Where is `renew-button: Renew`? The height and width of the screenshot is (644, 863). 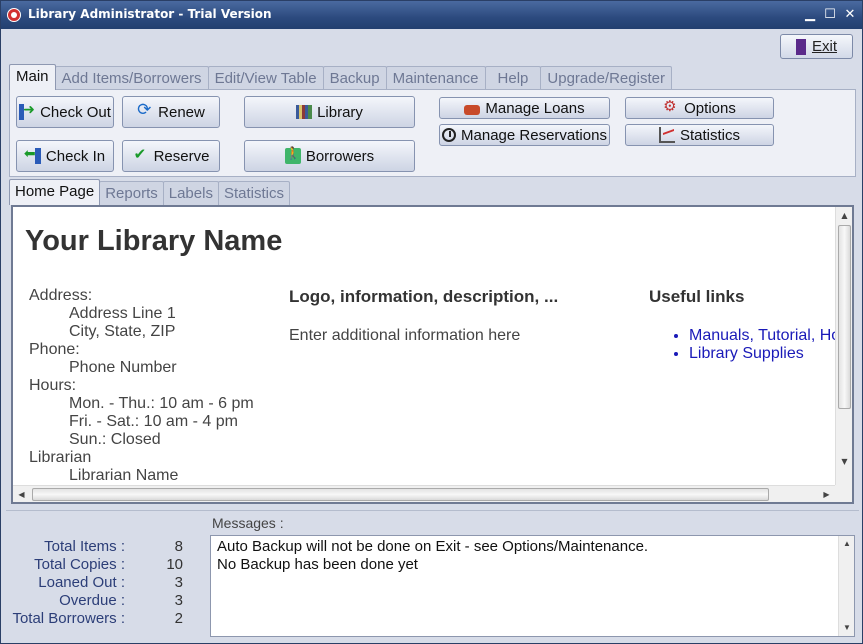 renew-button: Renew is located at coordinates (171, 112).